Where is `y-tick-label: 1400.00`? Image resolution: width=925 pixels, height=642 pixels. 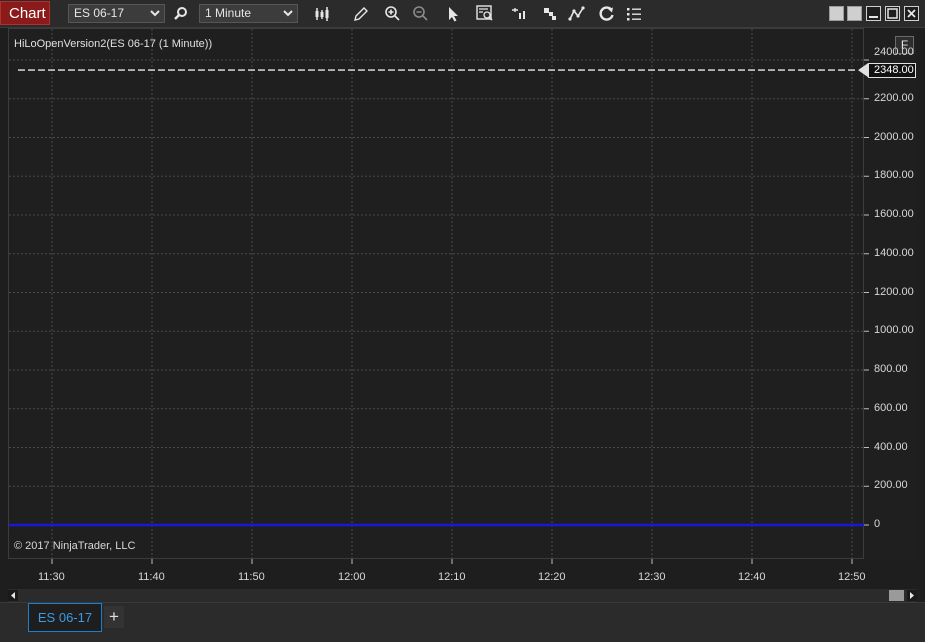
y-tick-label: 1400.00 is located at coordinates (894, 252).